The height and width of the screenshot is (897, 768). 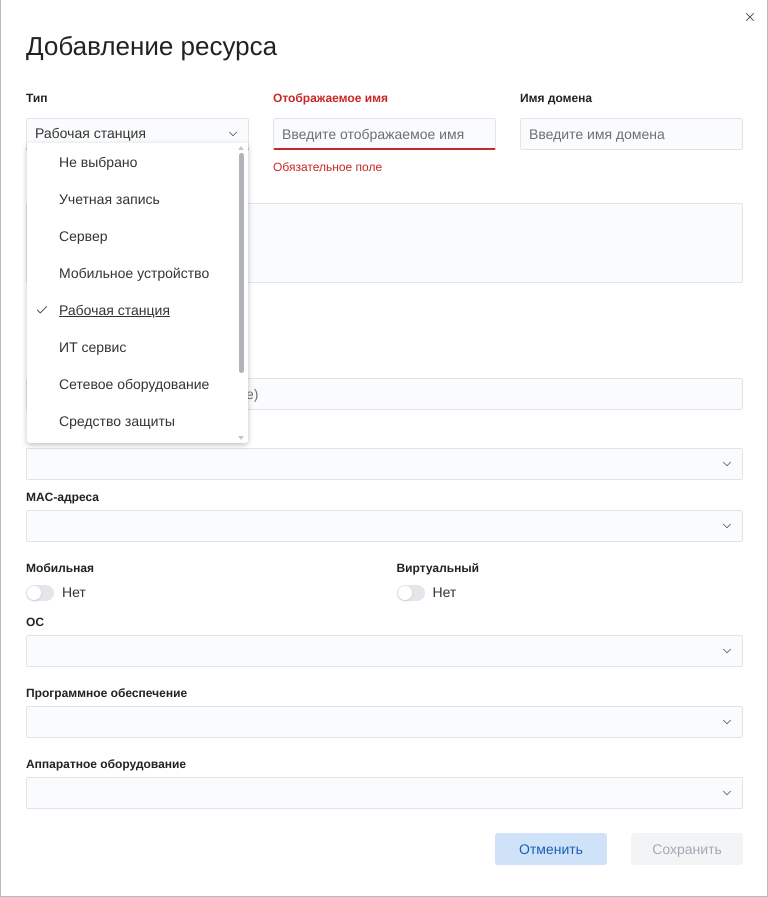 I want to click on close-icon, so click(x=750, y=17).